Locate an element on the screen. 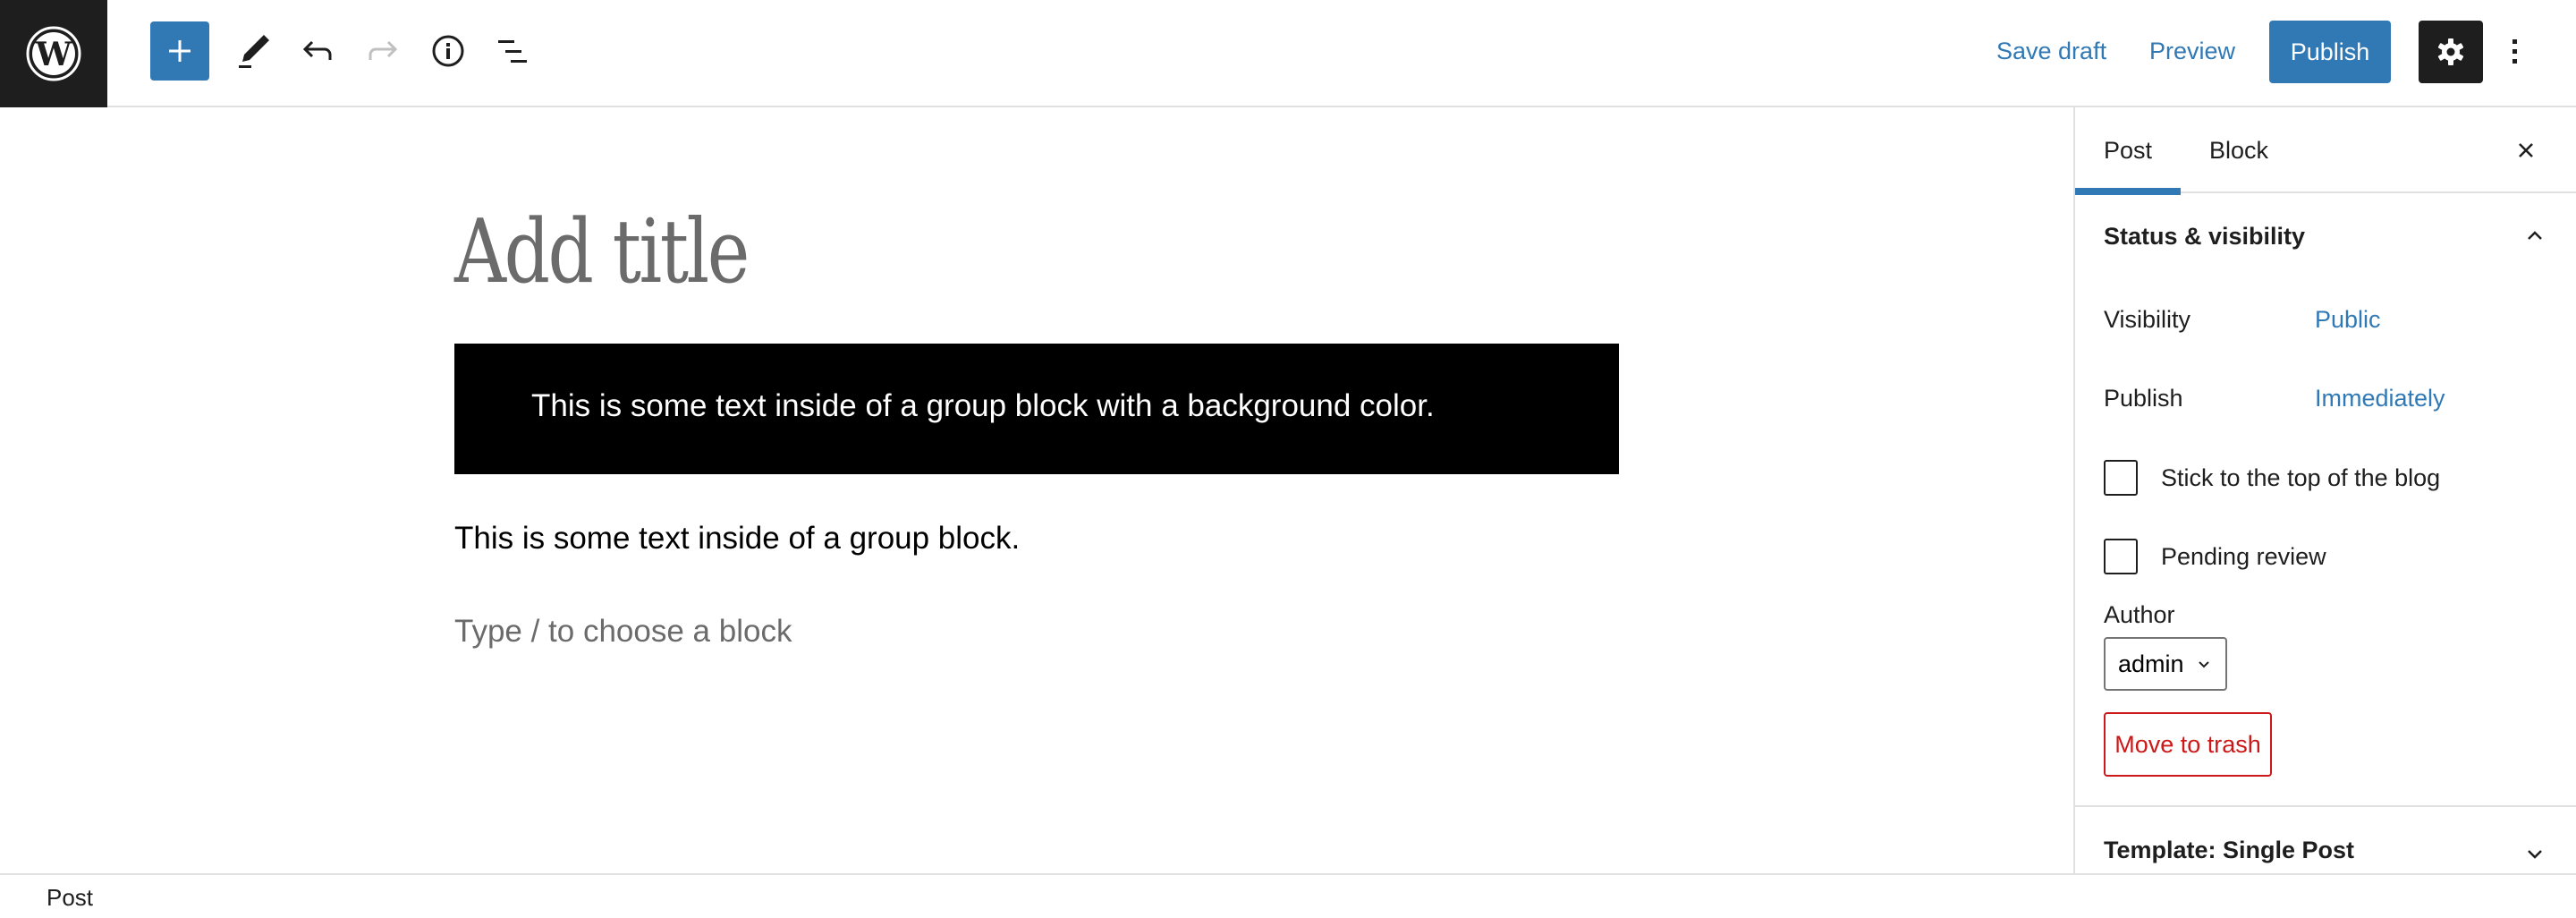 The height and width of the screenshot is (918, 2576). editor-header: W Save draft Preview Publish is located at coordinates (1288, 53).